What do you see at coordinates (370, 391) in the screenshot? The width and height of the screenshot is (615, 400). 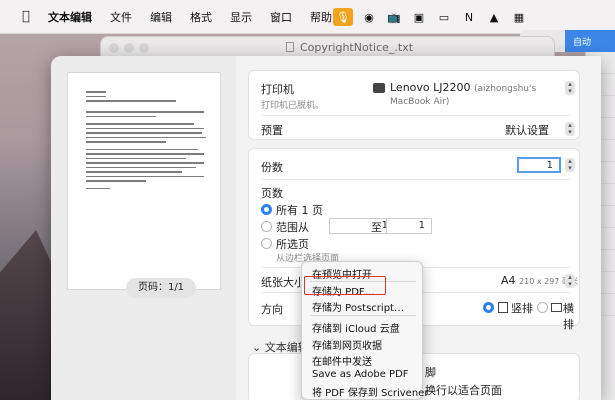 I see `menu-save-pdf-to-scrivener: 将 PDF 保存到 Scrivener` at bounding box center [370, 391].